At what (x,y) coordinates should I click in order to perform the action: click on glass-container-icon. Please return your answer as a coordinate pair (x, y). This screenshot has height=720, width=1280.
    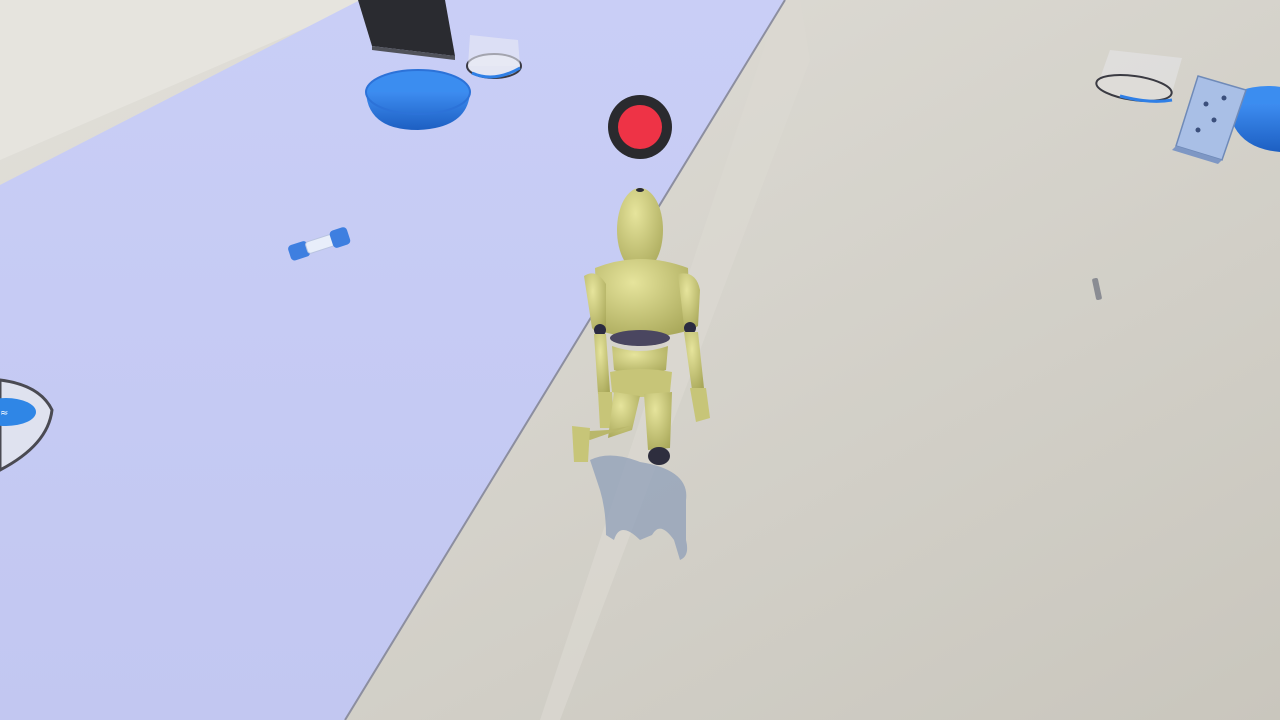
    Looking at the image, I should click on (494, 57).